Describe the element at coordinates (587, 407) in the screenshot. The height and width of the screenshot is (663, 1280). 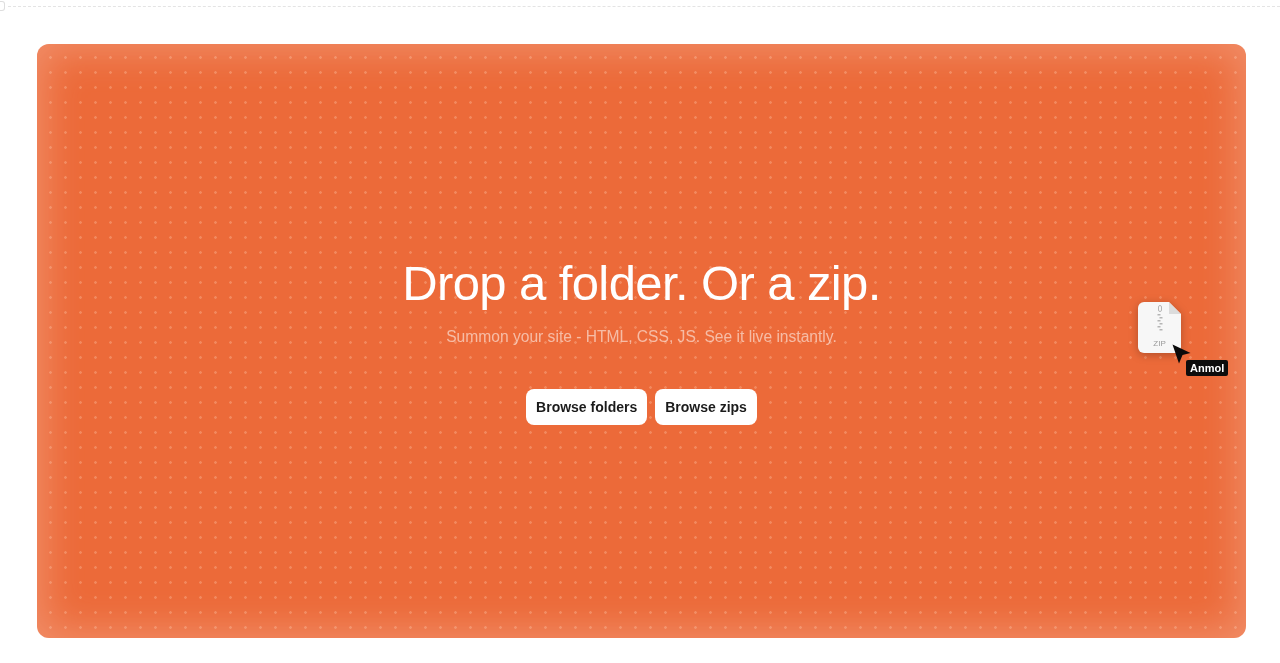
I see `browse-button: Browse folders` at that location.